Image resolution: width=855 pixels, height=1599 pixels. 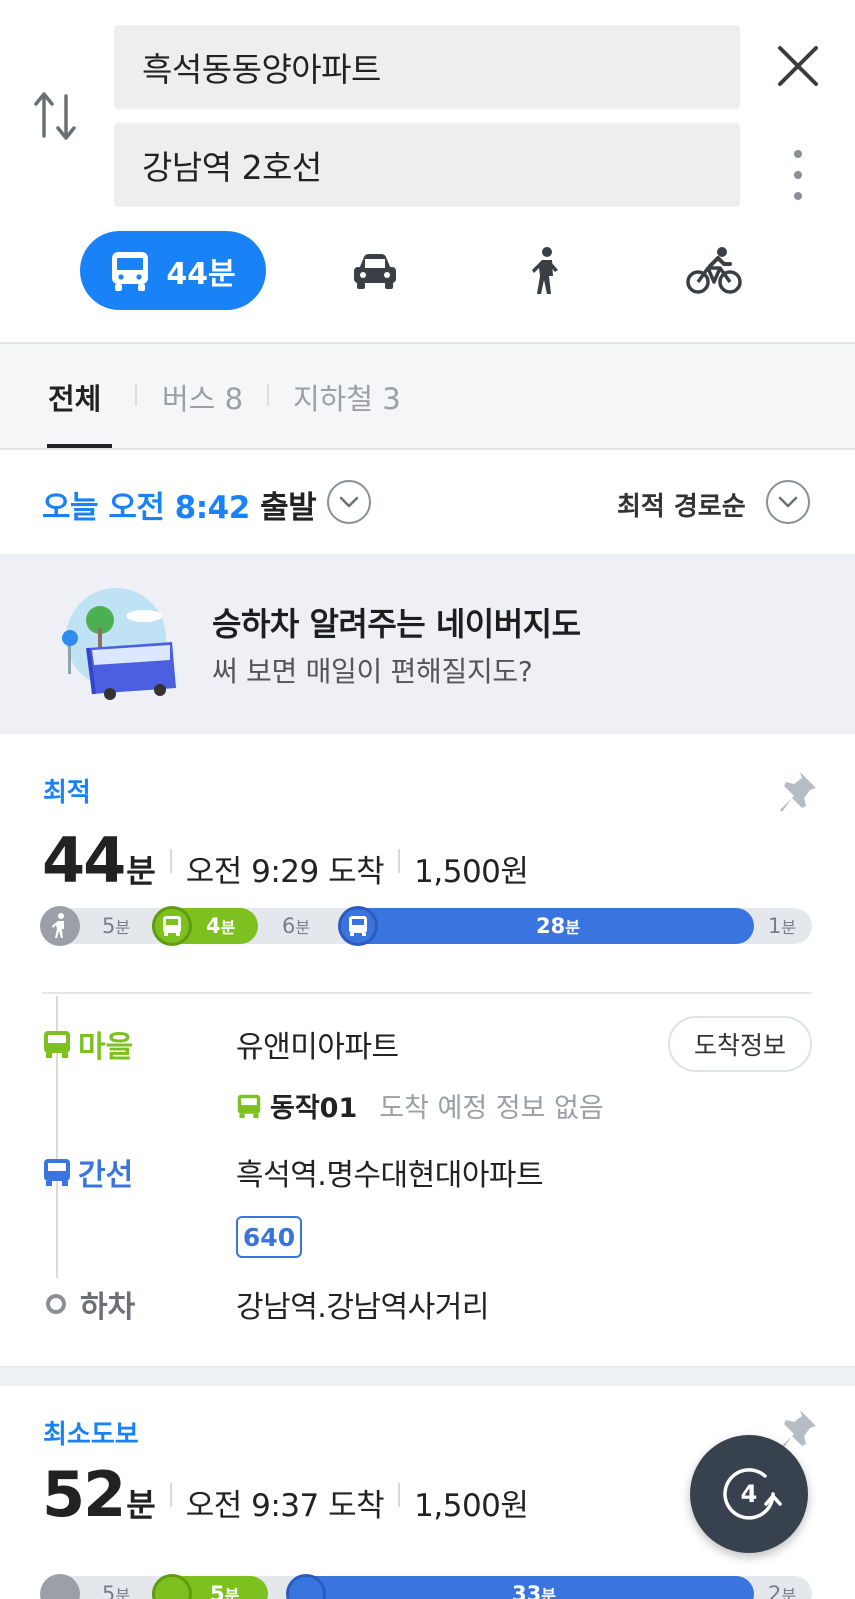 I want to click on tab-all: 전체, so click(x=74, y=397).